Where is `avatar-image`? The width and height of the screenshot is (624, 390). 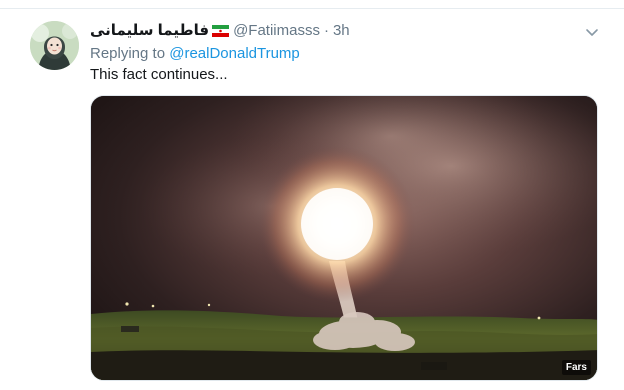 avatar-image is located at coordinates (54, 45).